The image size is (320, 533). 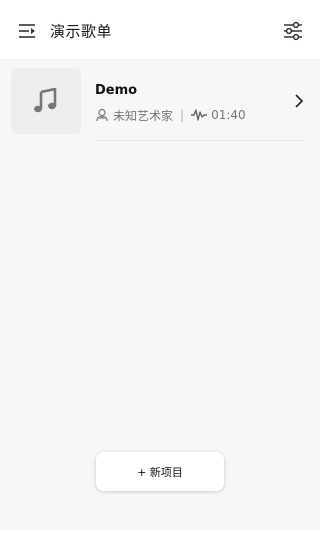 I want to click on artist-icon, so click(x=102, y=115).